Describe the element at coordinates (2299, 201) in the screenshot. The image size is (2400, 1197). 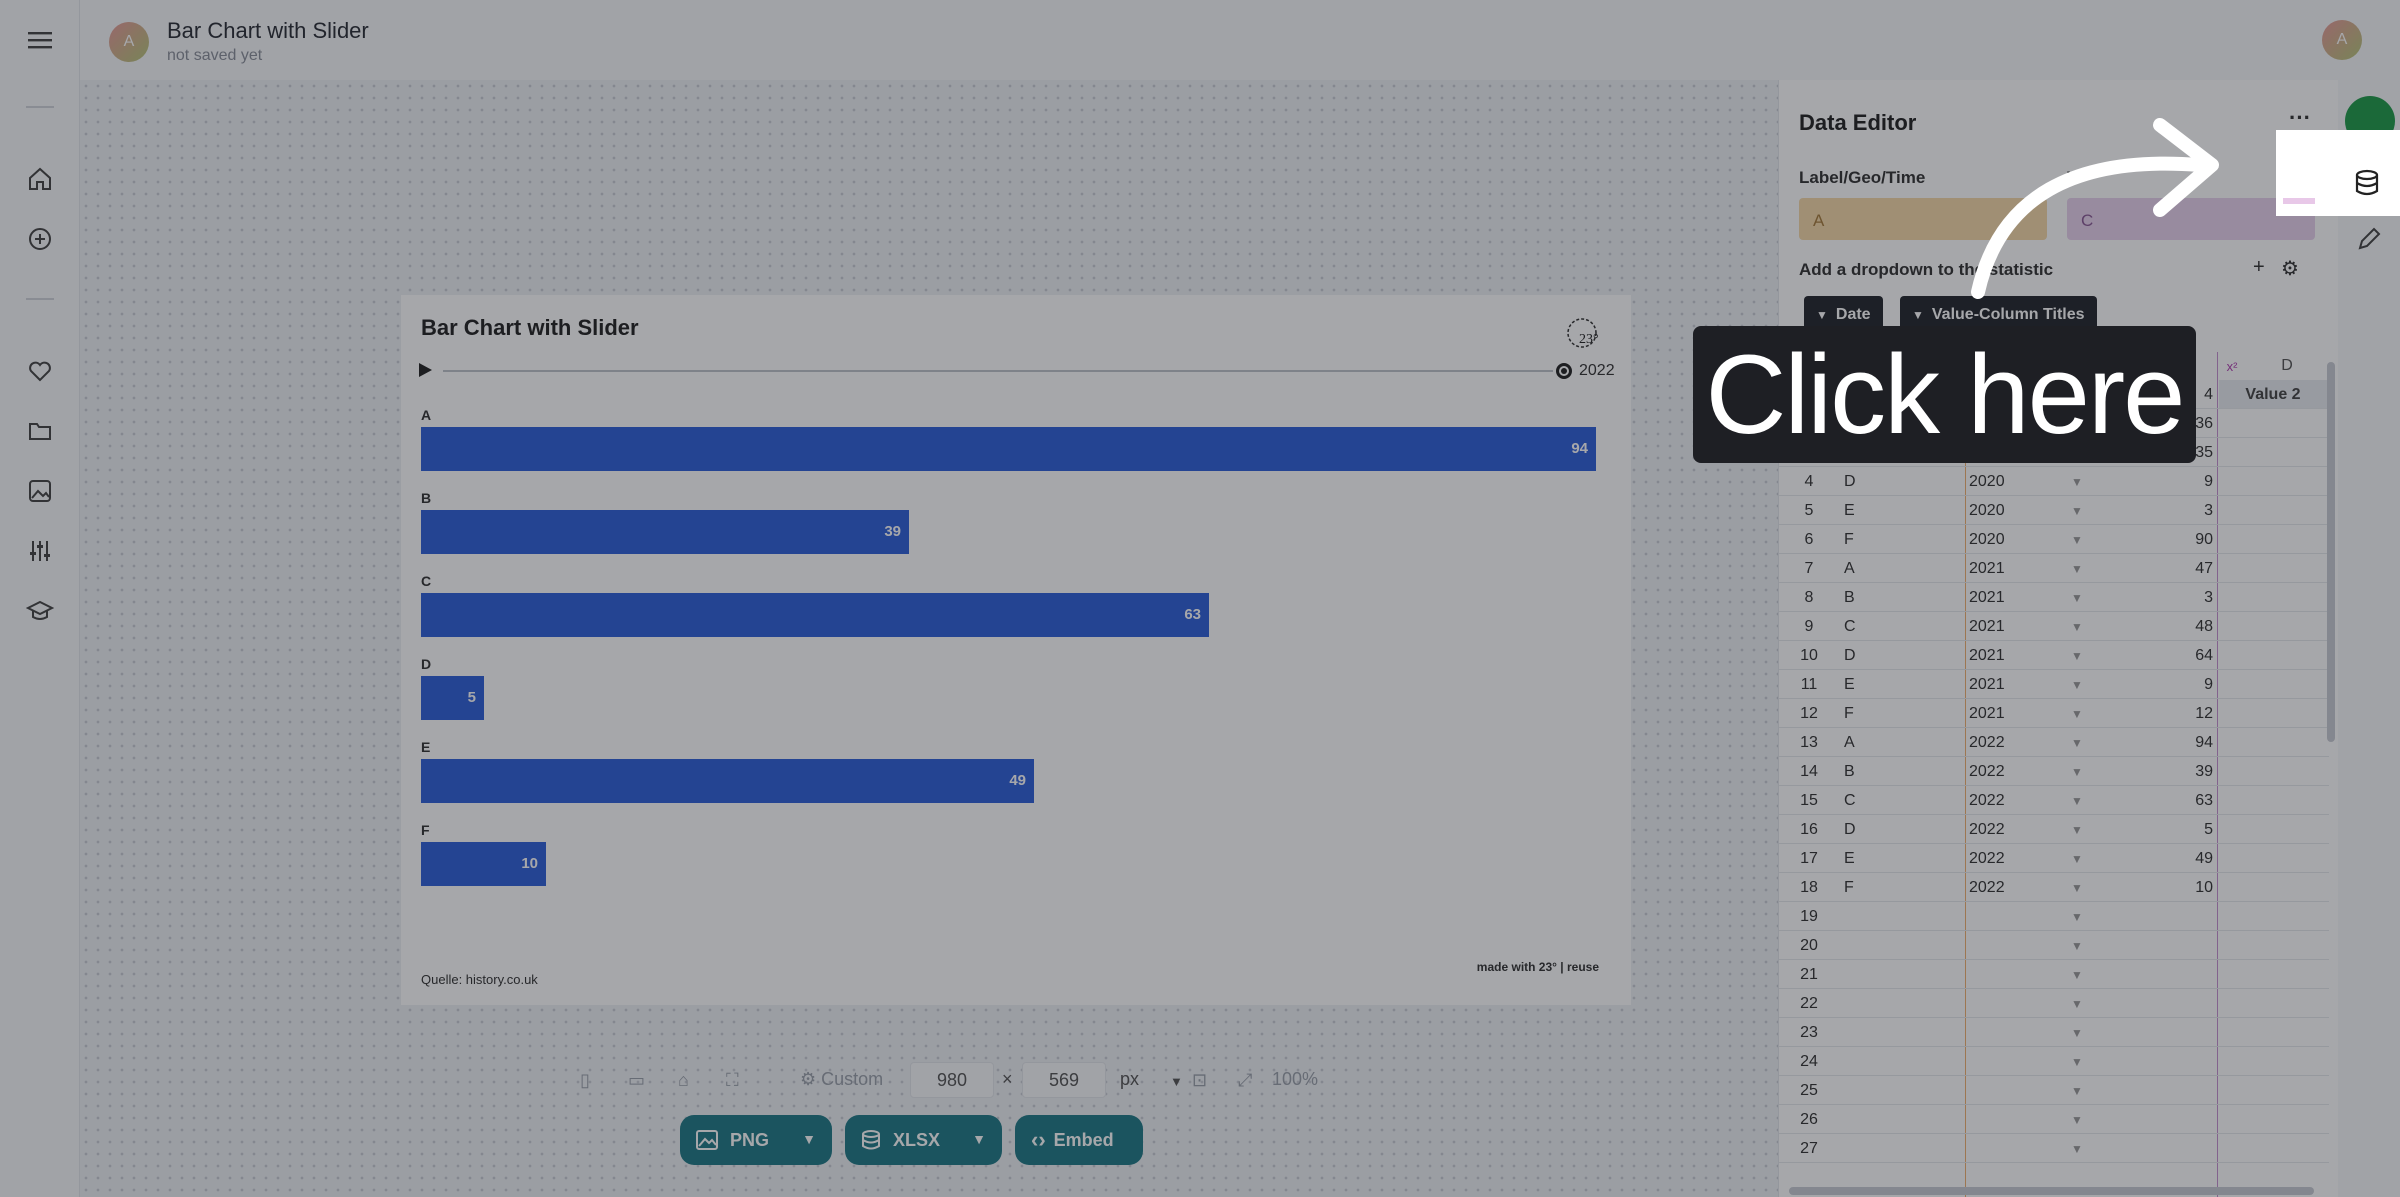
I see `spotlight-tab-indicator` at that location.